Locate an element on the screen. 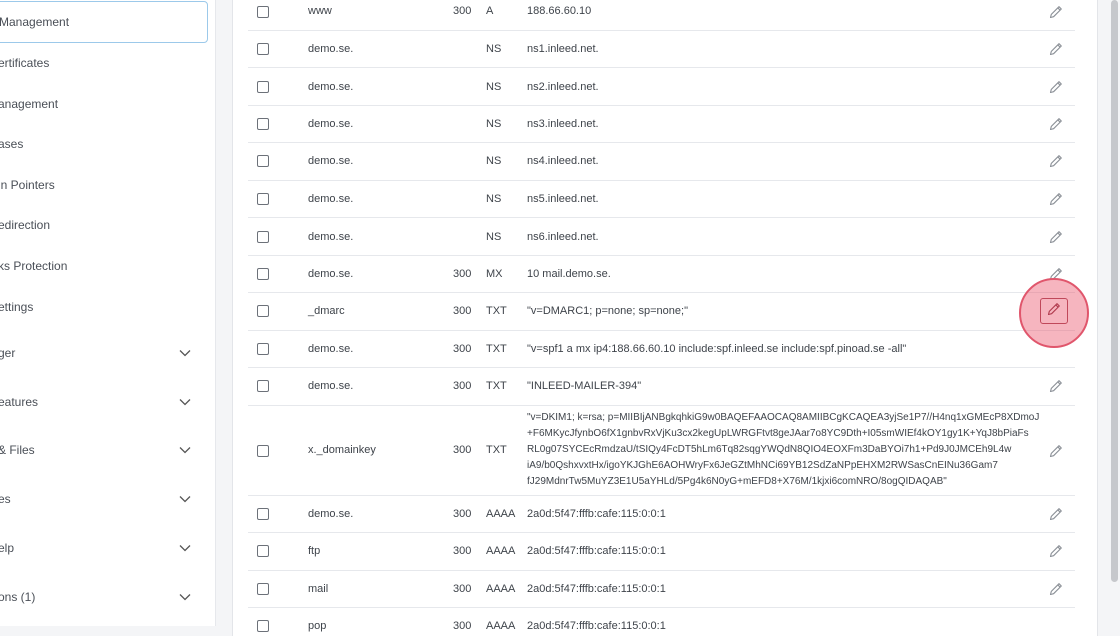  scrollbar-thumb is located at coordinates (1114, 291).